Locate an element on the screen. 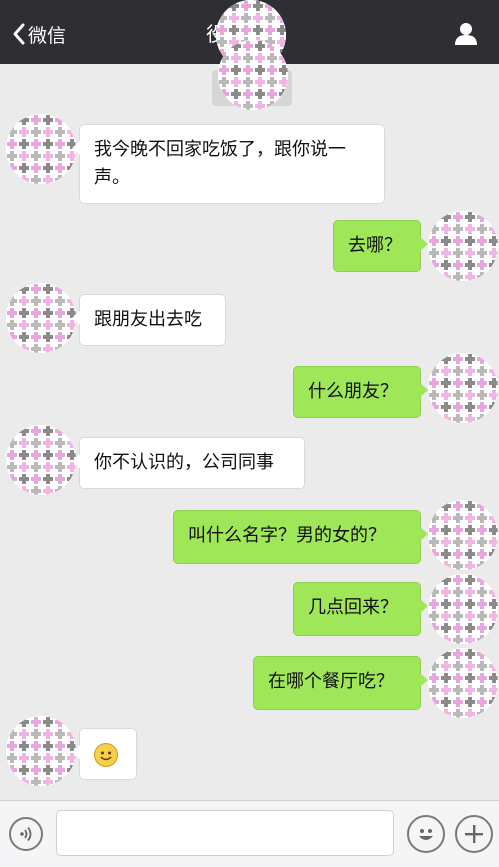 This screenshot has height=867, width=499. emoji-button is located at coordinates (426, 834).